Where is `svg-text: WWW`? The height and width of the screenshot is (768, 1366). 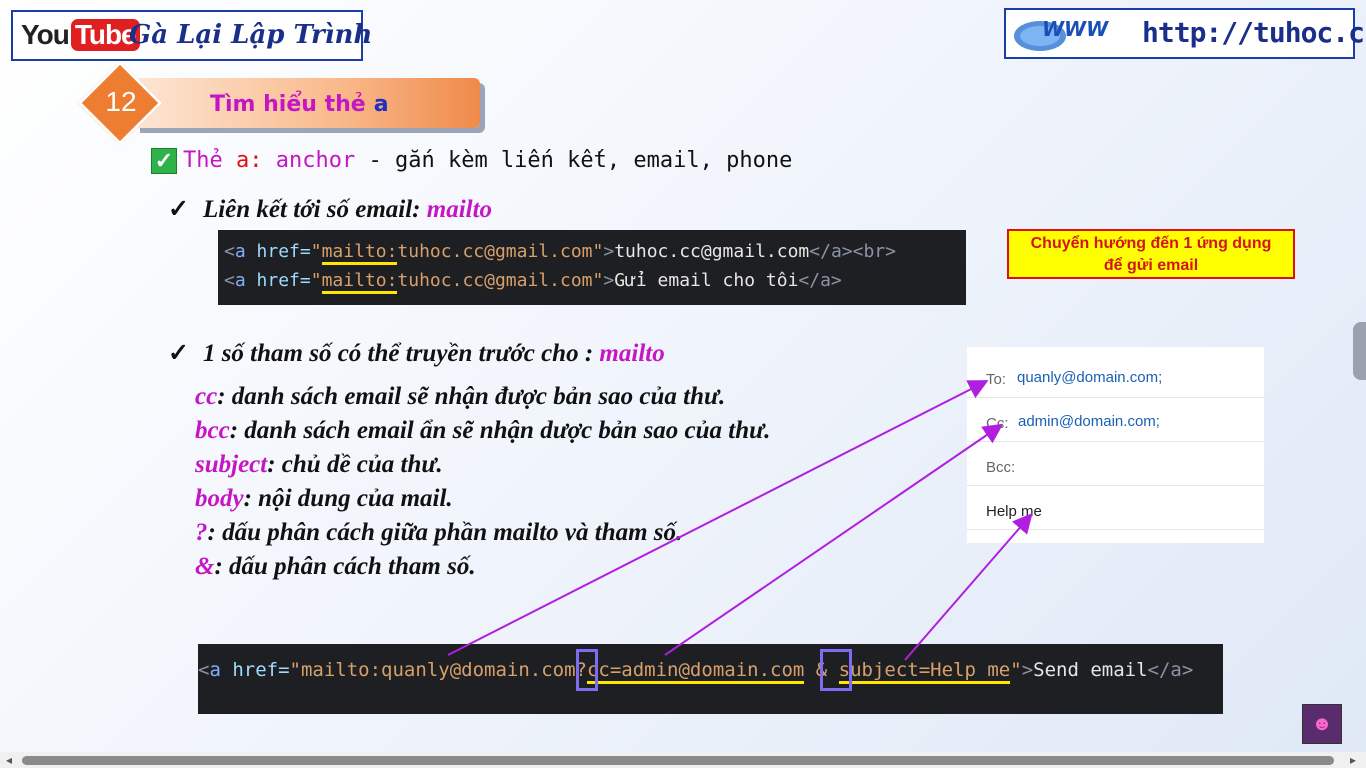
svg-text: WWW is located at coordinates (1075, 29).